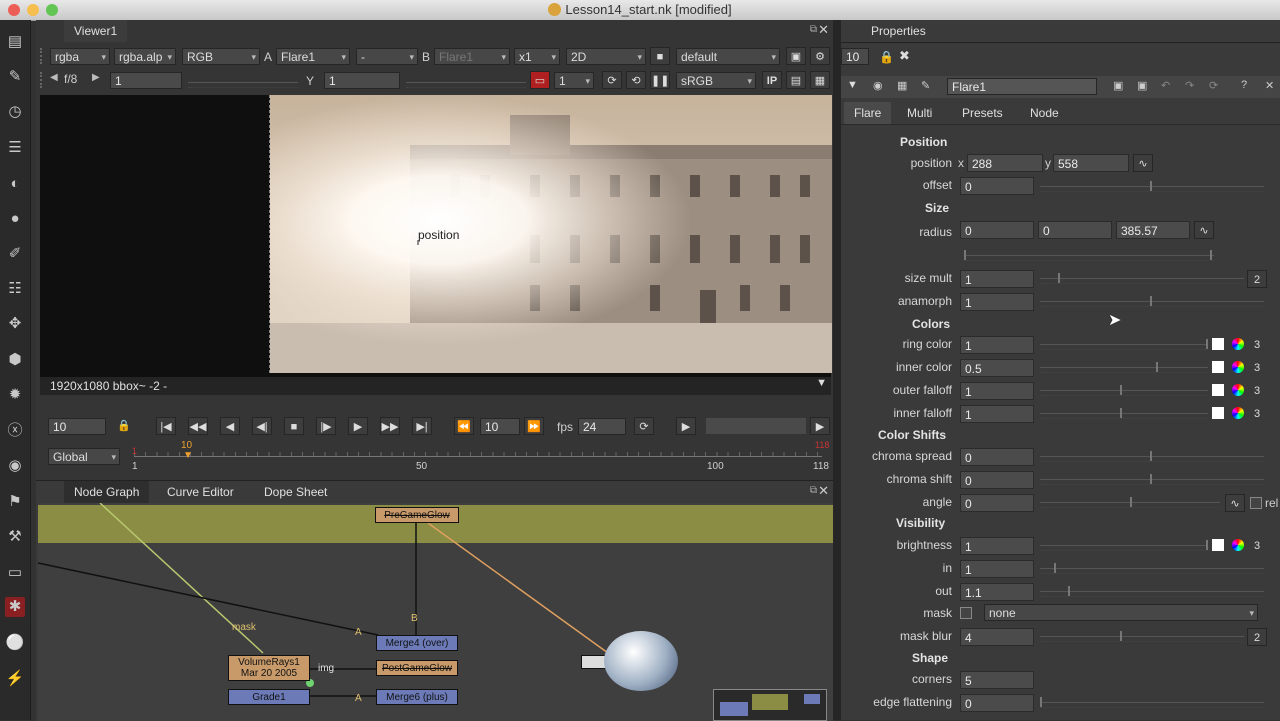  What do you see at coordinates (15, 643) in the screenshot?
I see `plugins-icon: ⚪` at bounding box center [15, 643].